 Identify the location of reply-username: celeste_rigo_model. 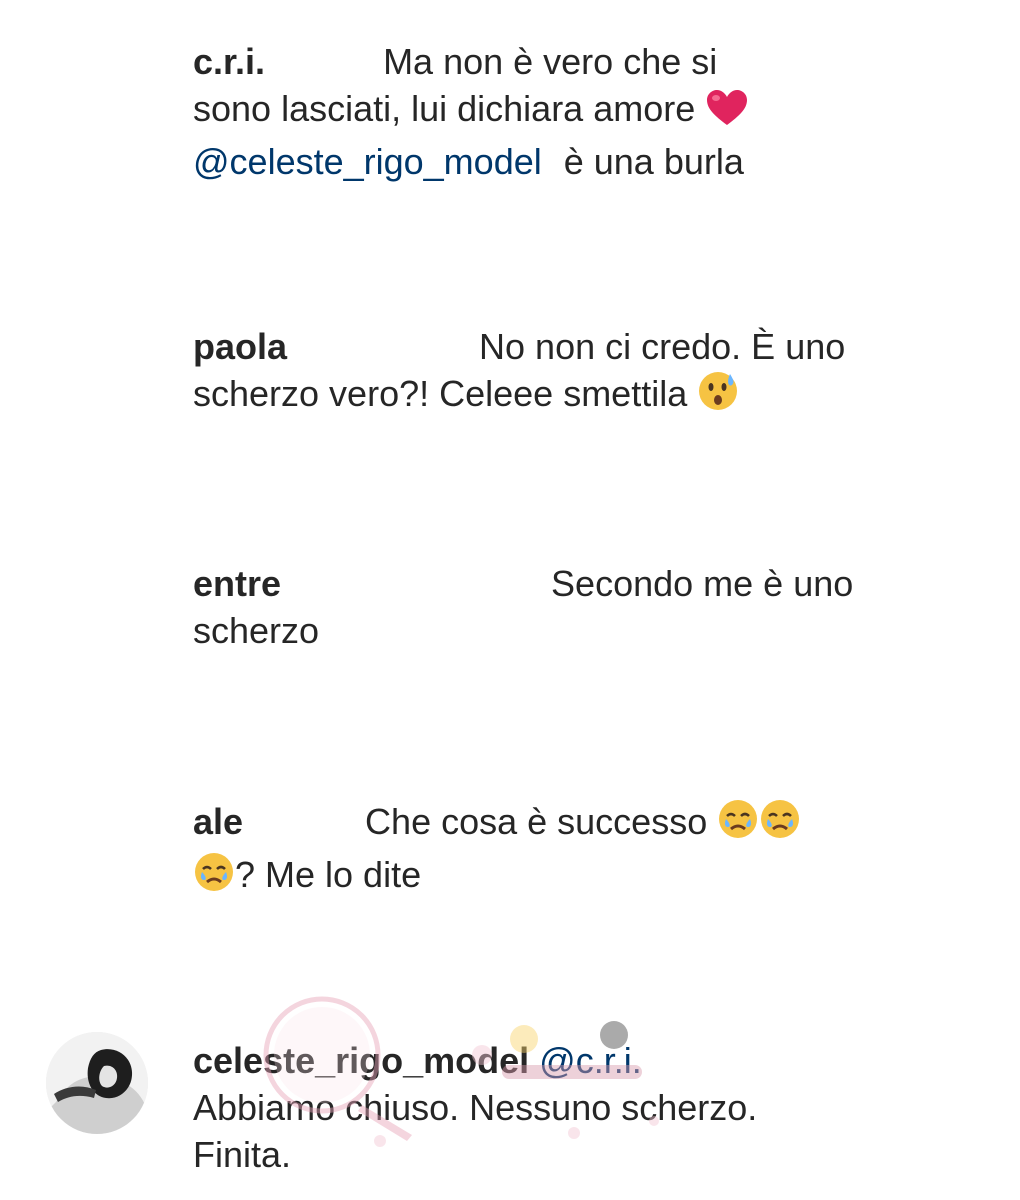
(361, 1060).